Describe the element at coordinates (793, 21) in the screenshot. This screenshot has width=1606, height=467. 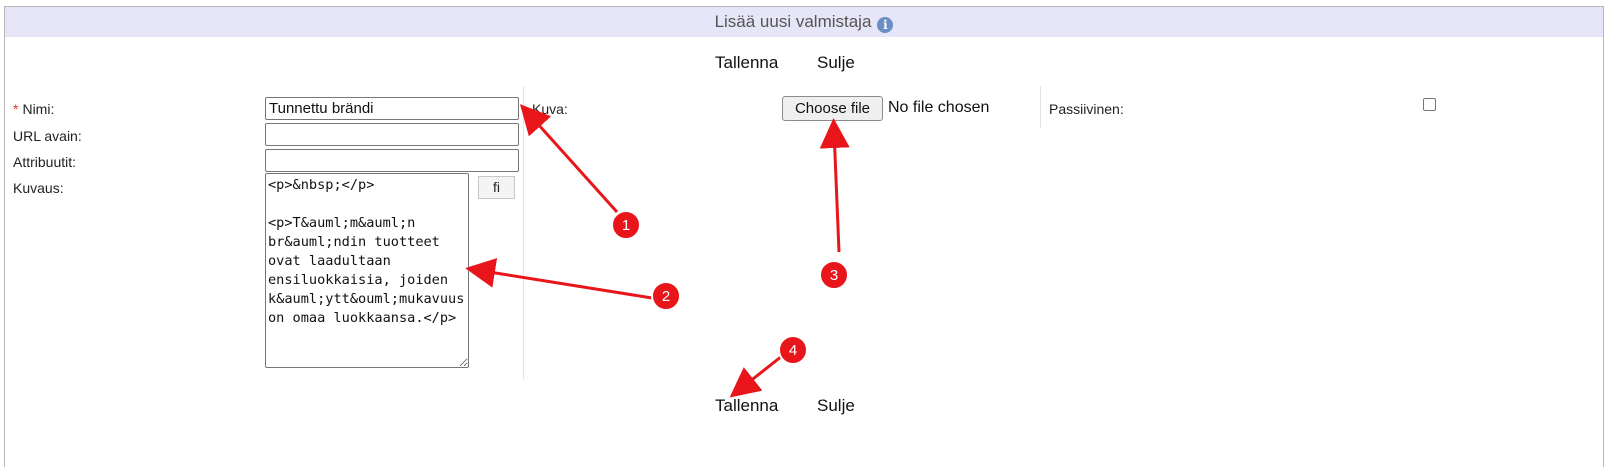
I see `dialog-title: Lisää uusi valmistaja` at that location.